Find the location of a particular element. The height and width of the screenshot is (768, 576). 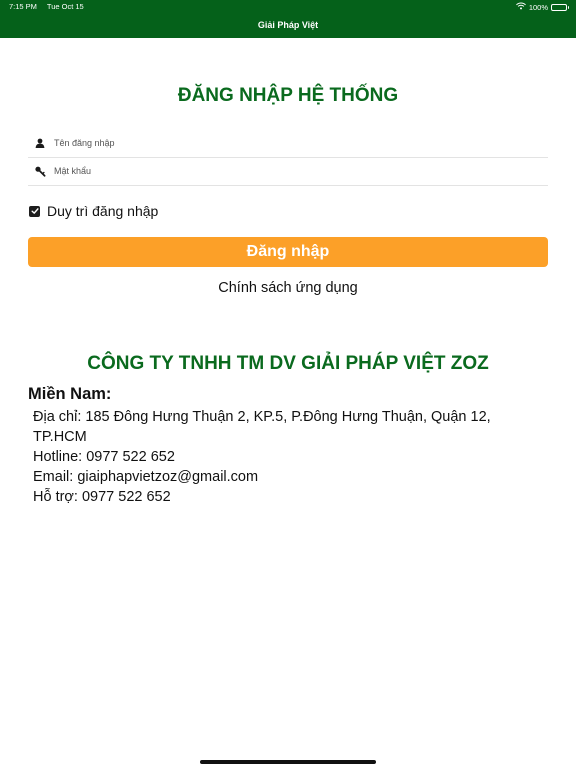

key-icon is located at coordinates (41, 171).